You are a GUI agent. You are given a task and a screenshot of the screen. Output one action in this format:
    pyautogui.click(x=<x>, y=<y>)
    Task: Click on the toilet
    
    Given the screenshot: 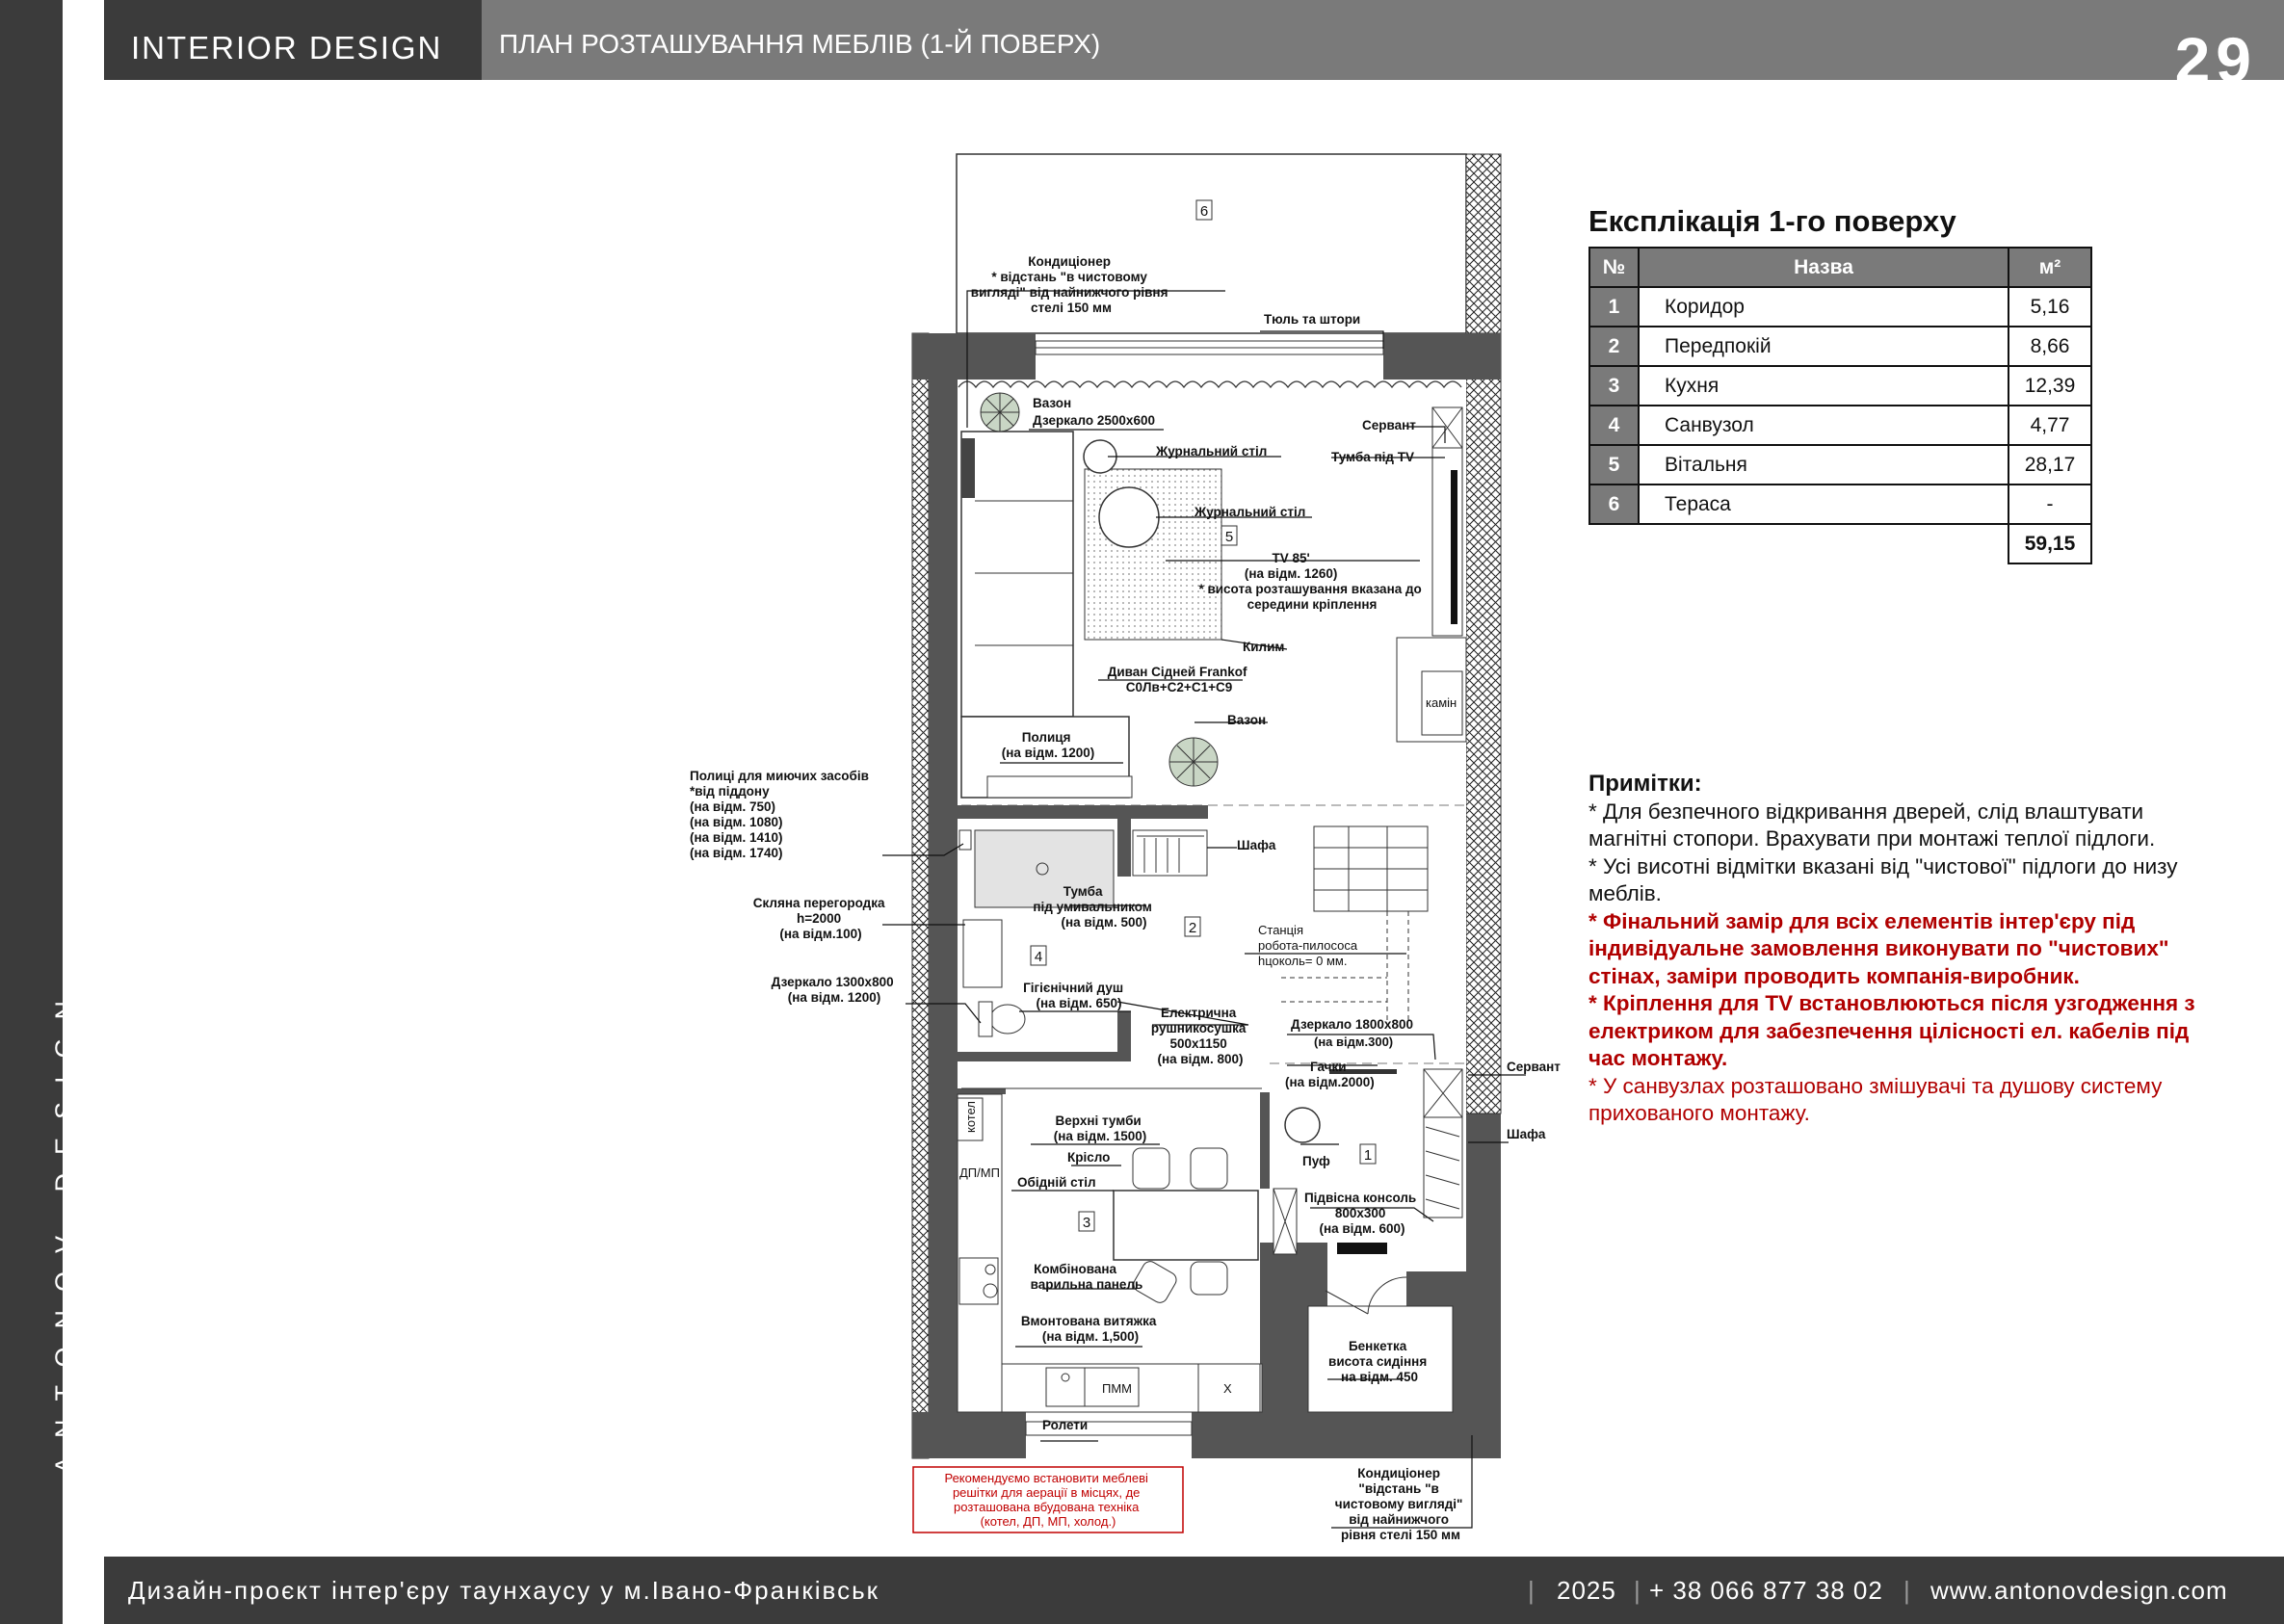 What is the action you would take?
    pyautogui.click(x=1007, y=1019)
    